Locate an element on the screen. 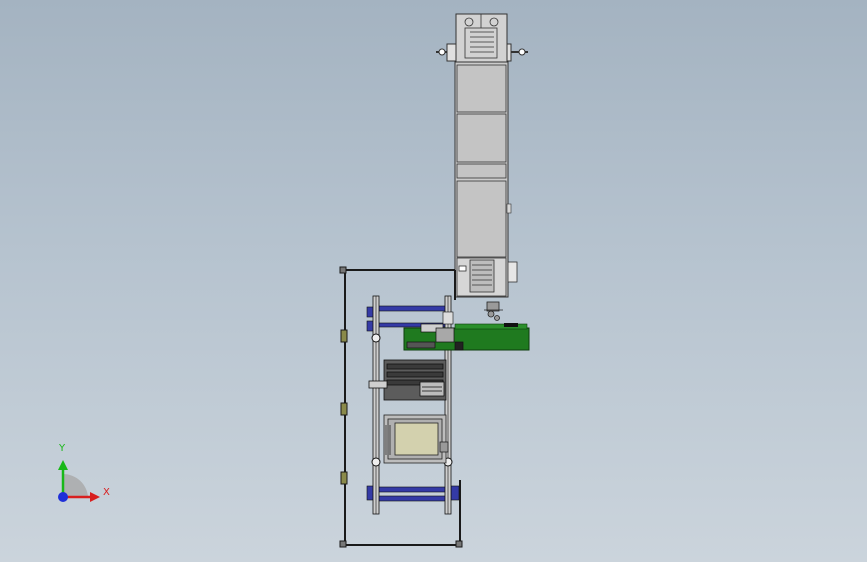 This screenshot has width=867, height=562. machine-head is located at coordinates (481, 38).